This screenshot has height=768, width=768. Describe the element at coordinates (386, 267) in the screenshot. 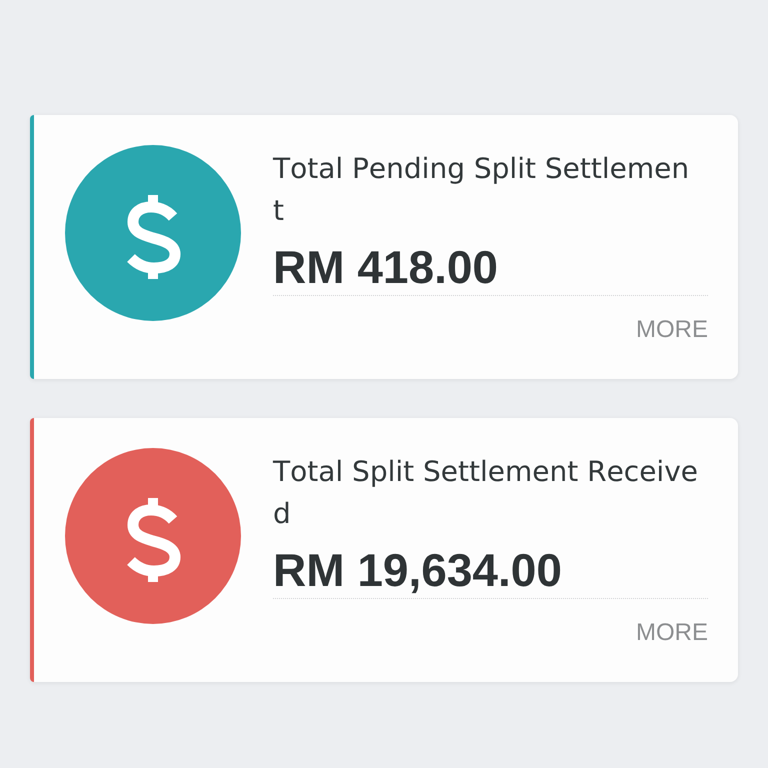

I see `amount-value: RM 418.00` at that location.